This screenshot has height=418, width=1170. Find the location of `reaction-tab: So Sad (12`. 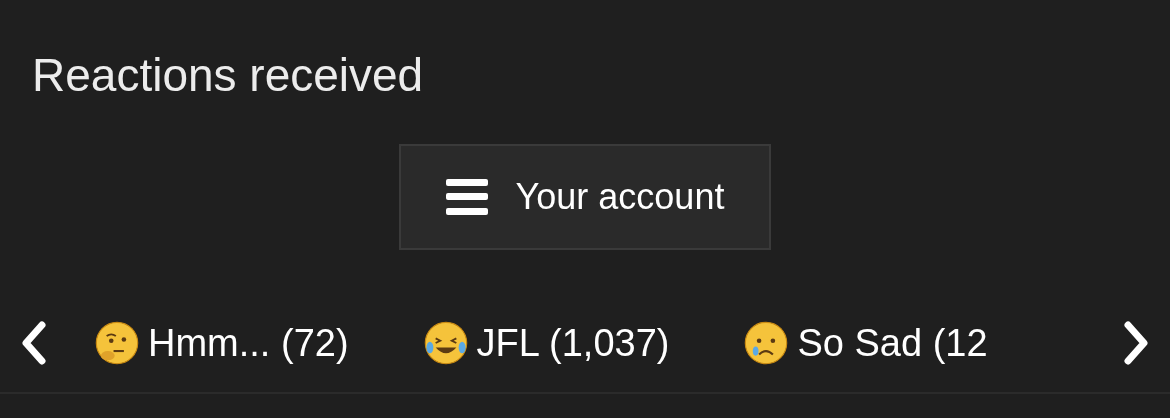

reaction-tab: So Sad (12 is located at coordinates (865, 343).